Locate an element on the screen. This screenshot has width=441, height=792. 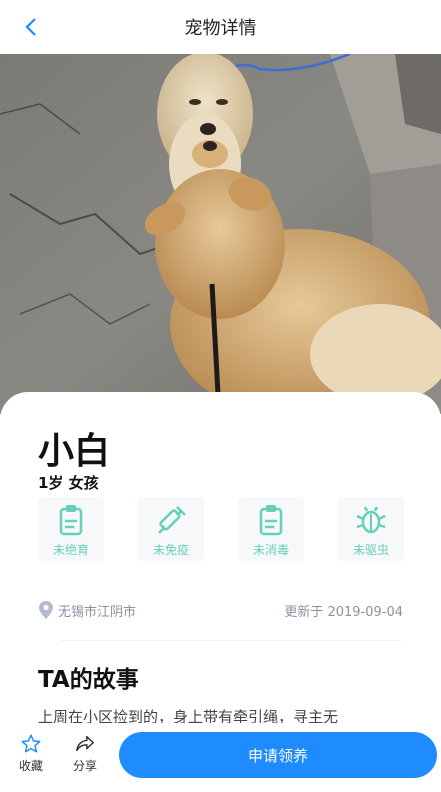
favorite-button: 收藏 is located at coordinates (31, 753).